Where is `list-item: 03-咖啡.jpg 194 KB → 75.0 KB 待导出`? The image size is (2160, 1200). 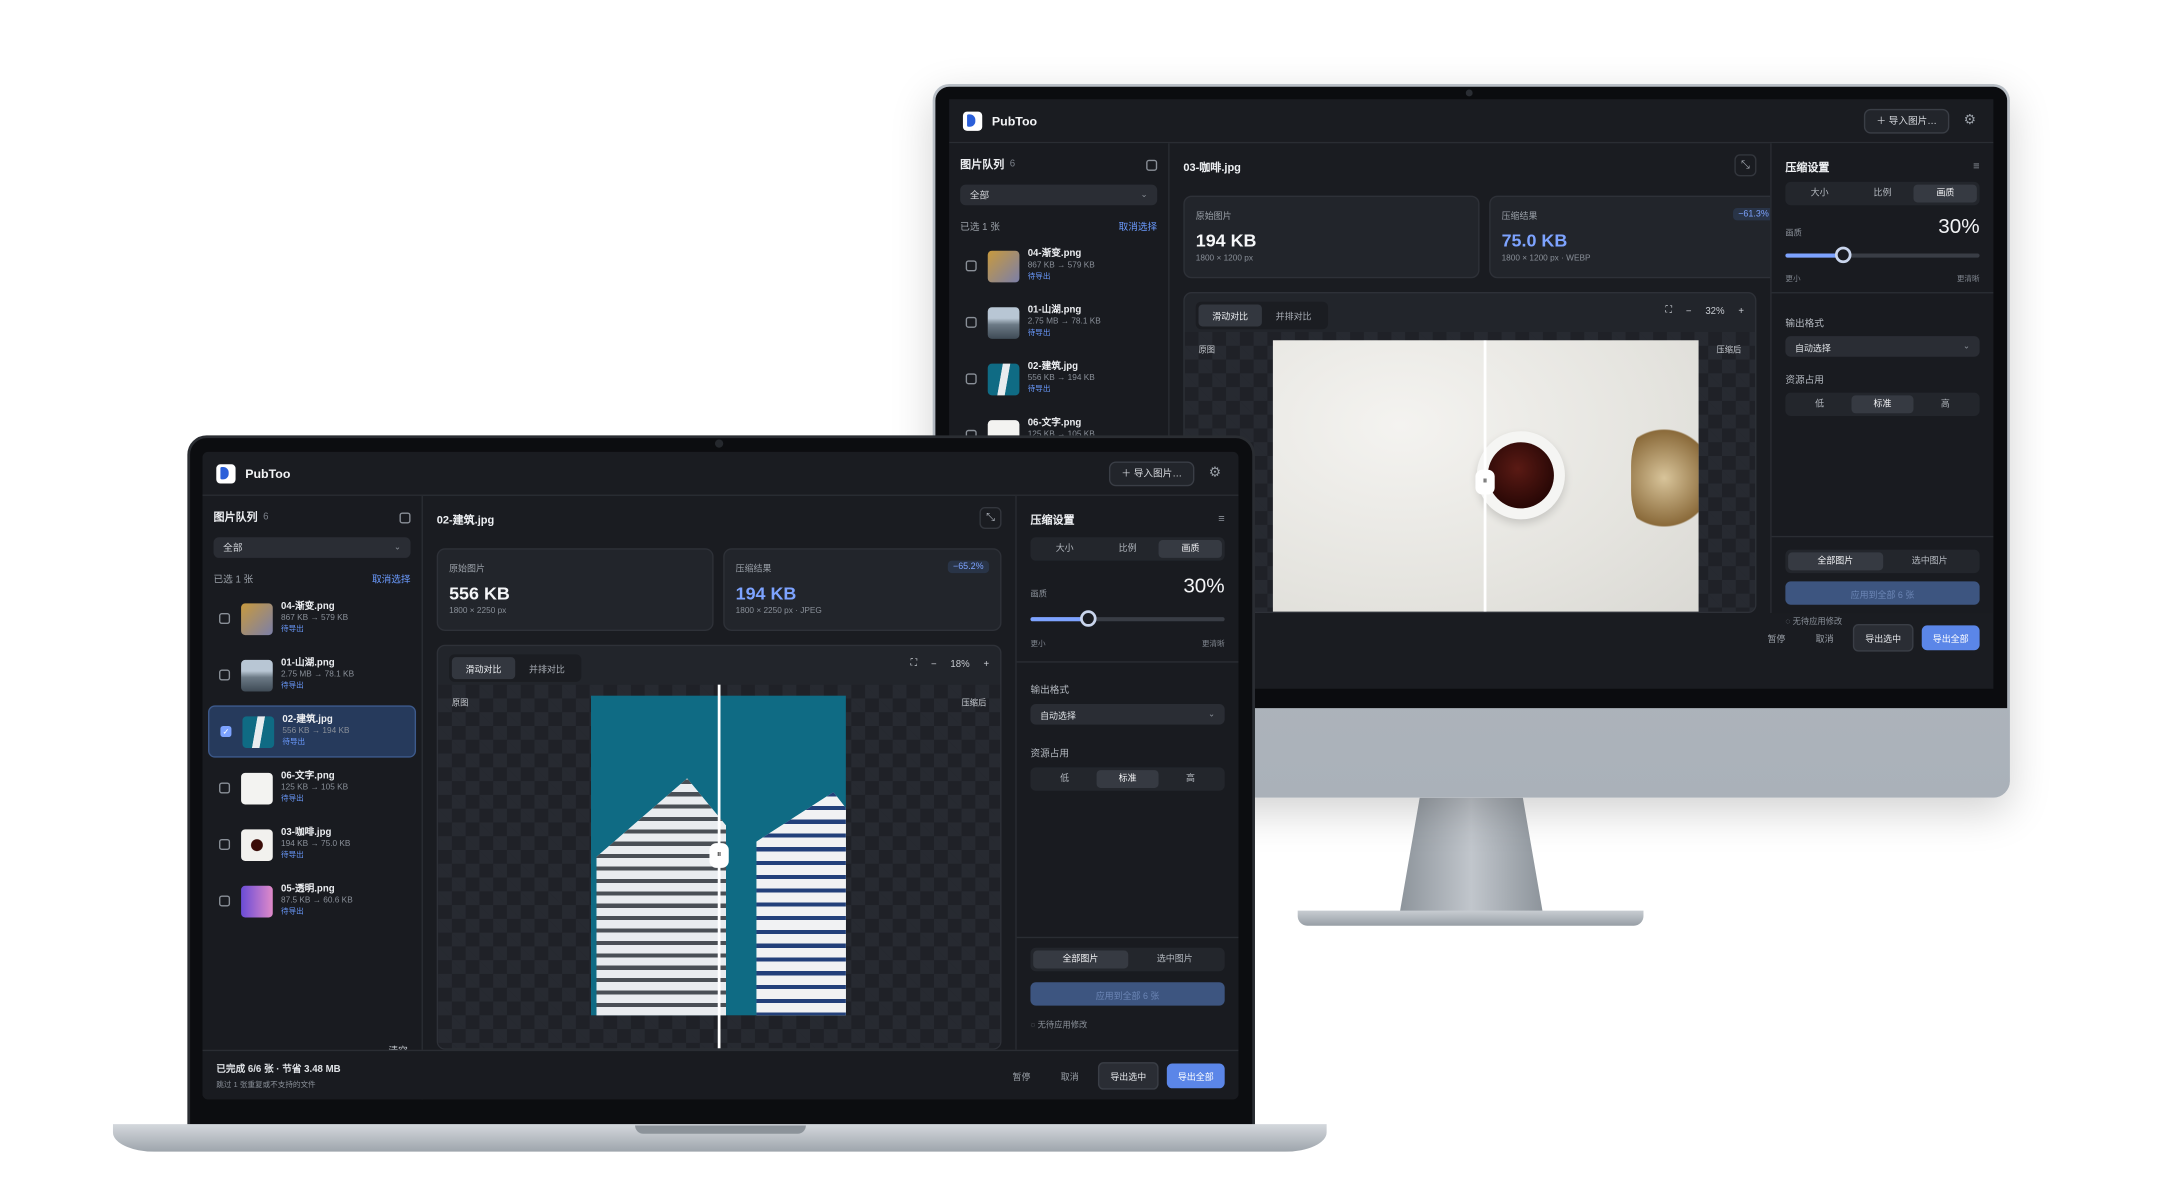
list-item: 03-咖啡.jpg 194 KB → 75.0 KB 待导出 is located at coordinates (312, 844).